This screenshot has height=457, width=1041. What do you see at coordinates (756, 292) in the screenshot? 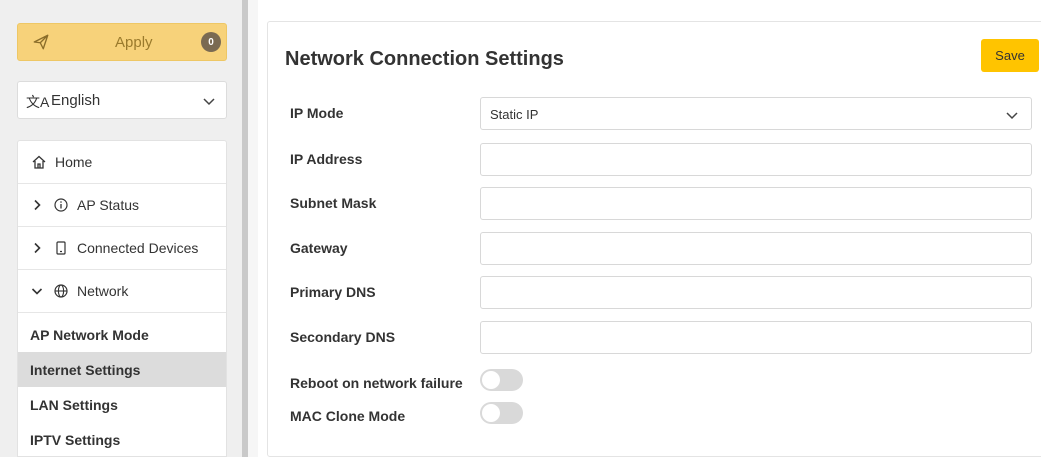
I see `primary-dns-input` at bounding box center [756, 292].